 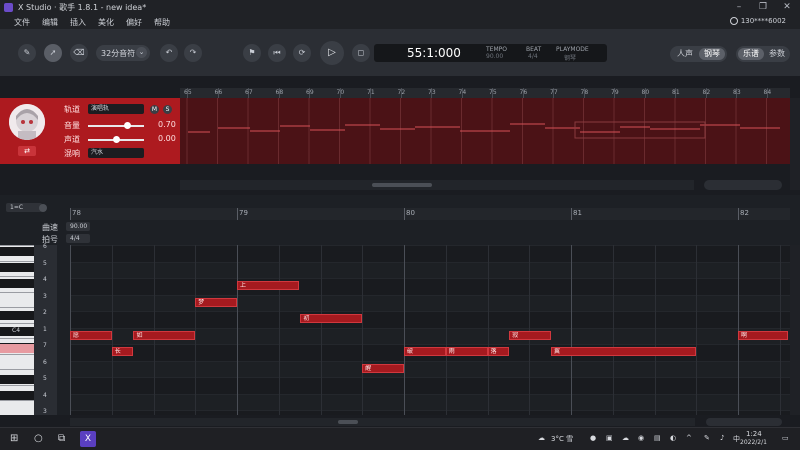 What do you see at coordinates (216, 302) in the screenshot?
I see `note-block: 梦` at bounding box center [216, 302].